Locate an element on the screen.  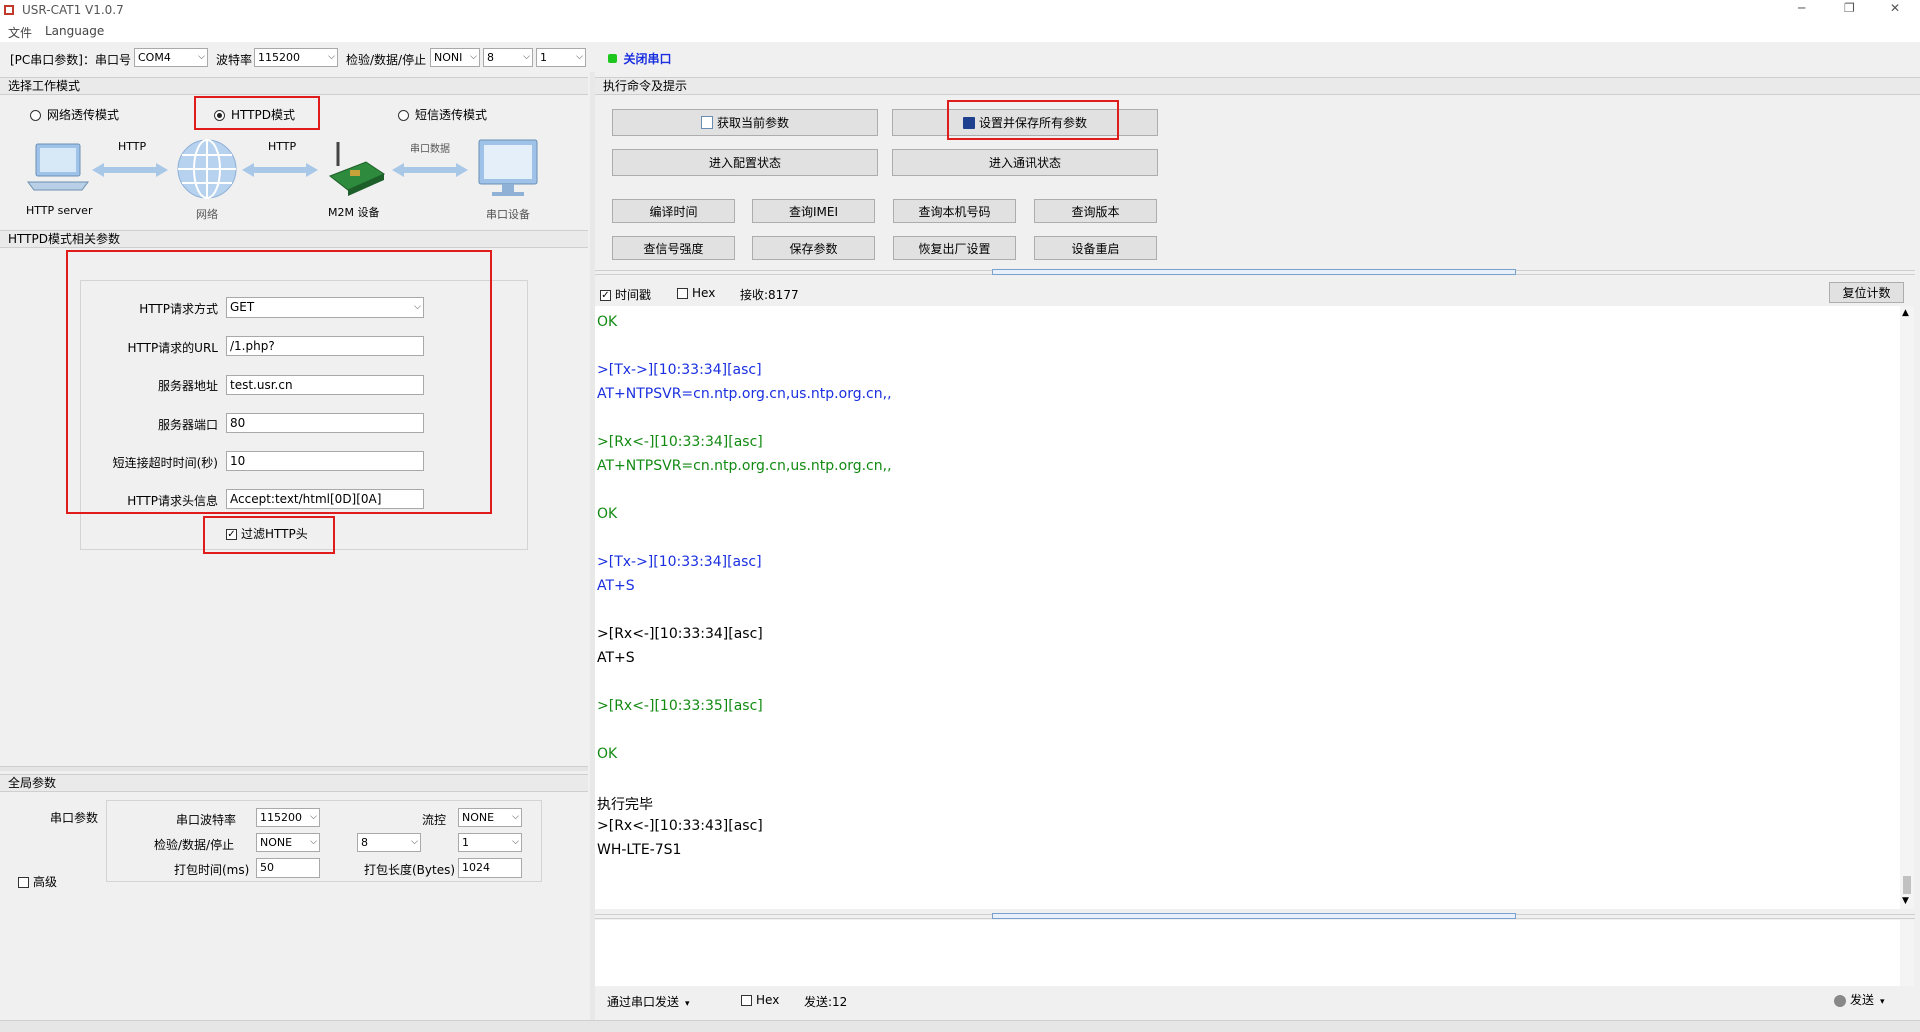
send-scrollbar is located at coordinates (1907, 953).